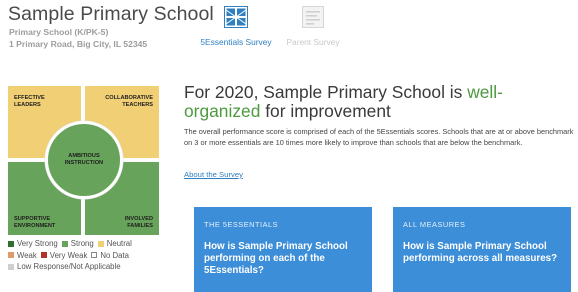 Image resolution: width=578 pixels, height=292 pixels. I want to click on legend-label: Low Response/Not Applicable, so click(69, 267).